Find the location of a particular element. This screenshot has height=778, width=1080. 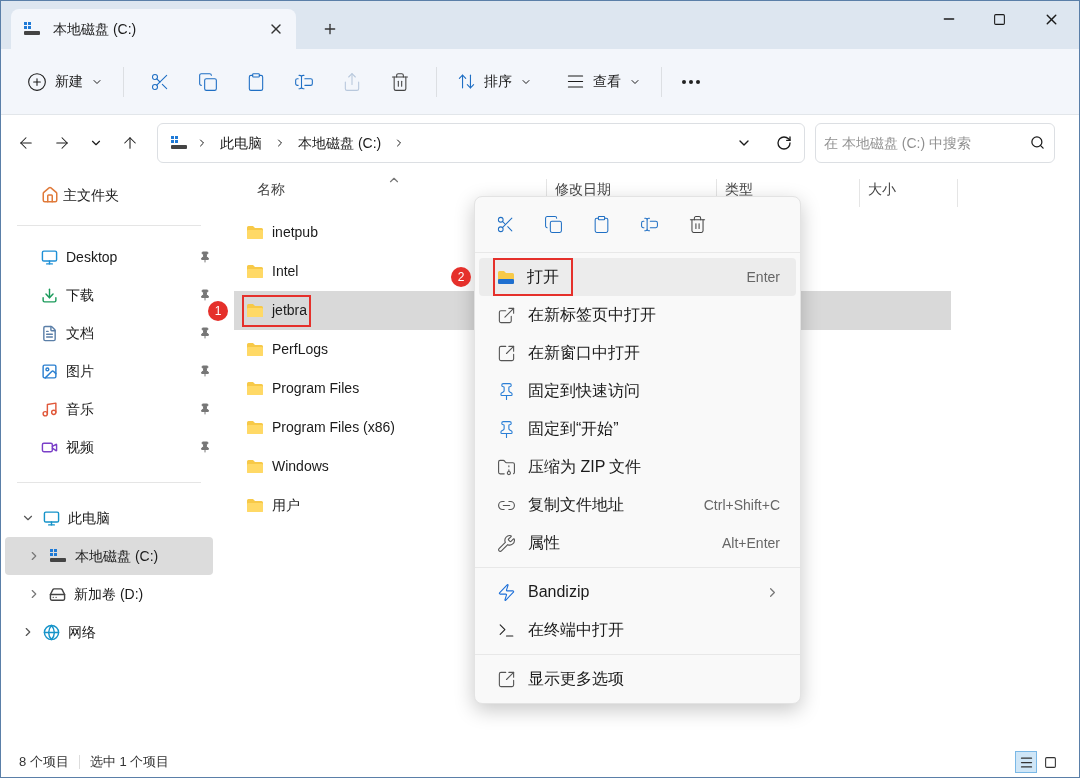

status-text: 8 个项目 is located at coordinates (44, 762).